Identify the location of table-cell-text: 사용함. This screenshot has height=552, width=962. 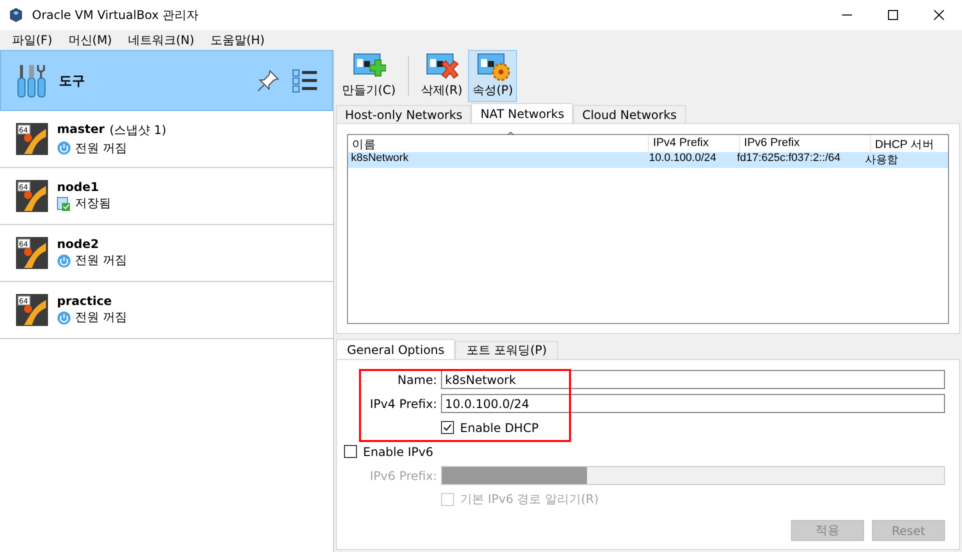
(881, 160).